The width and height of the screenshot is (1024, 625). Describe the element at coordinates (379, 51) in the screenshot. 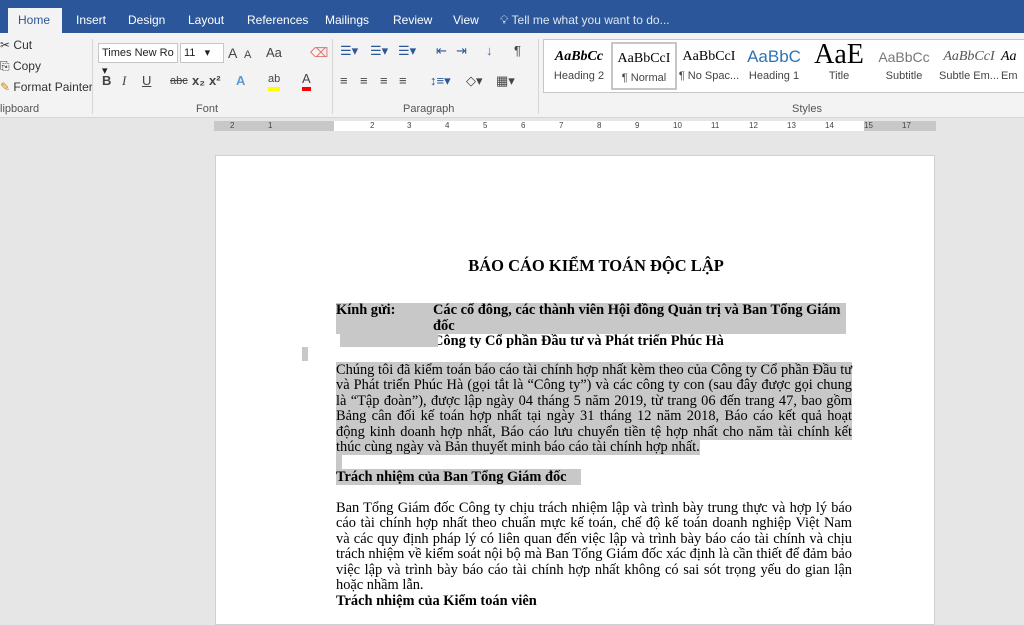

I see `numbering-icon: ☰▾` at that location.